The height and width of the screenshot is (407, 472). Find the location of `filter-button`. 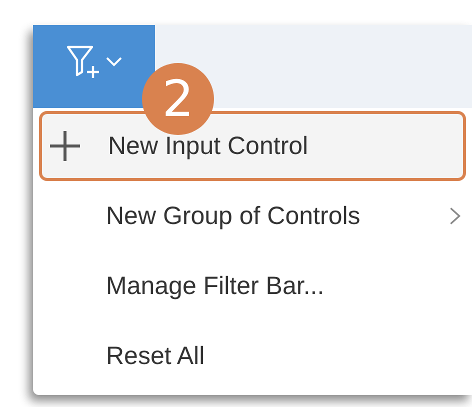

filter-button is located at coordinates (94, 66).